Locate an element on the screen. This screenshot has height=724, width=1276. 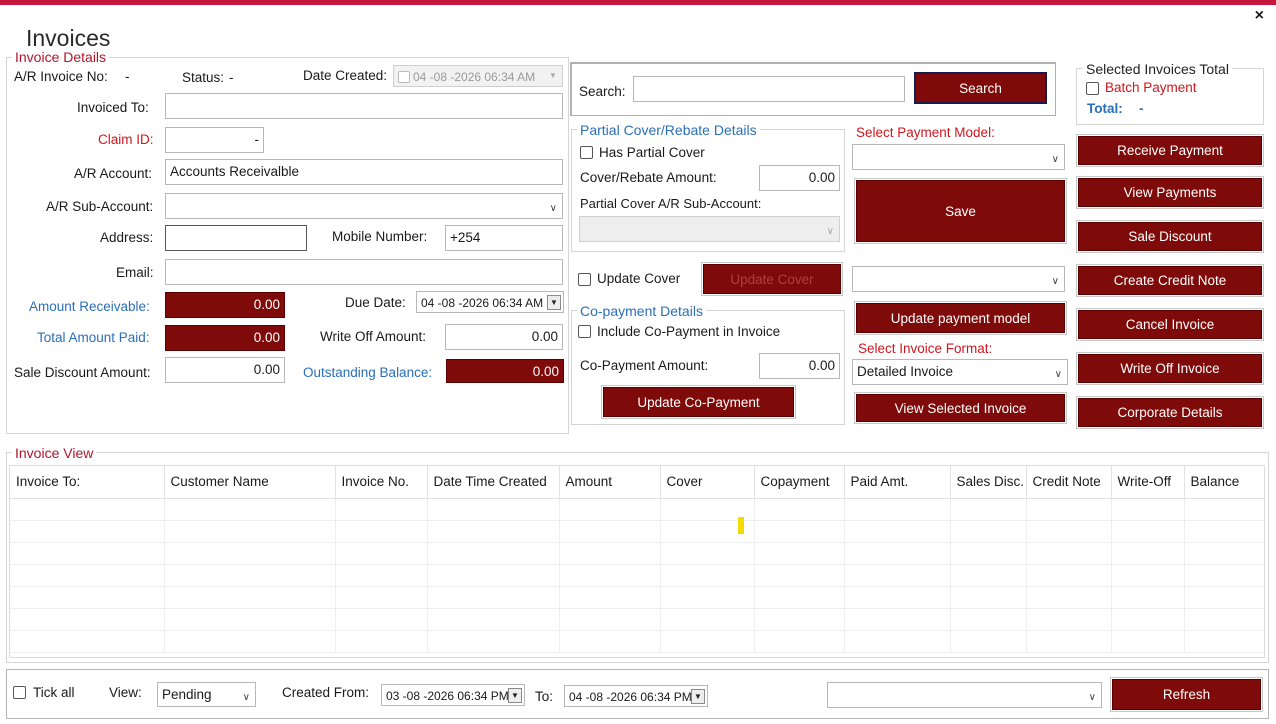
payment-model-secondary-select: ∨ is located at coordinates (958, 279).